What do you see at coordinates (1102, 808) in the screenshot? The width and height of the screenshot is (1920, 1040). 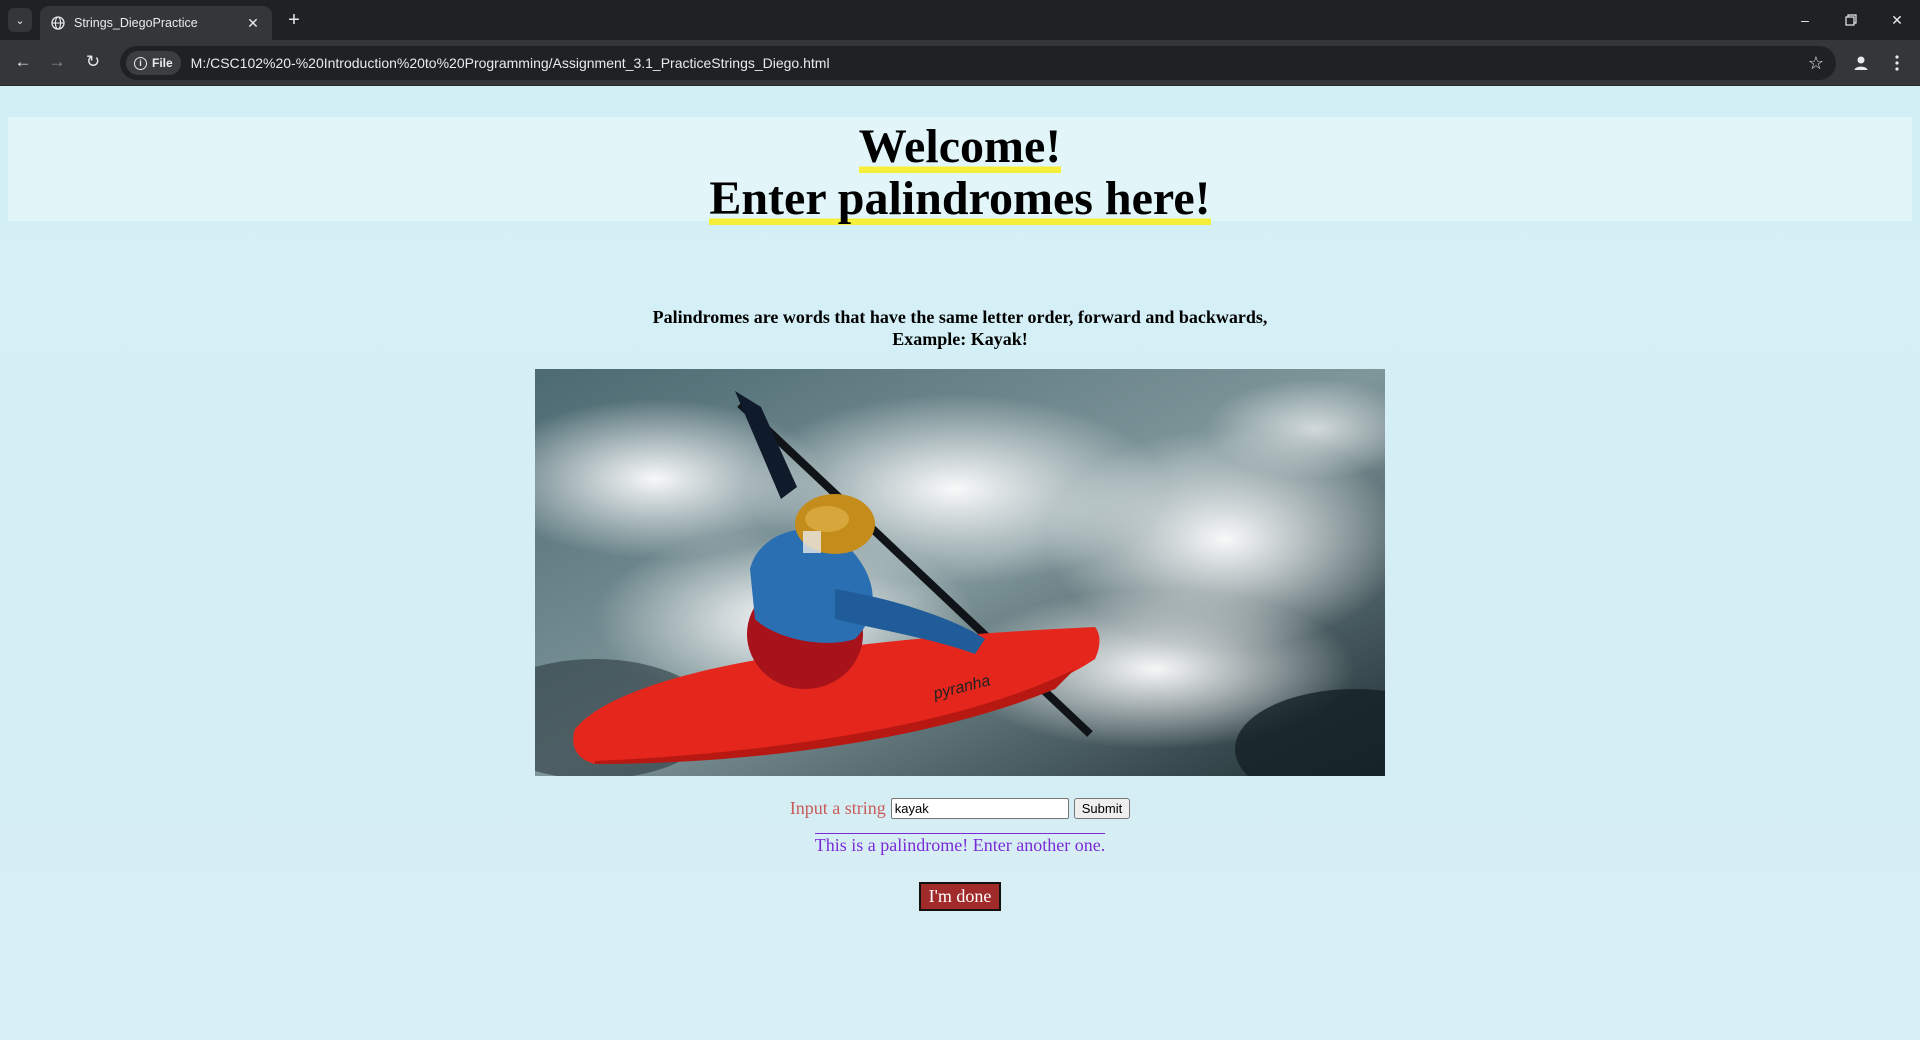 I see `submit-button: Submit` at bounding box center [1102, 808].